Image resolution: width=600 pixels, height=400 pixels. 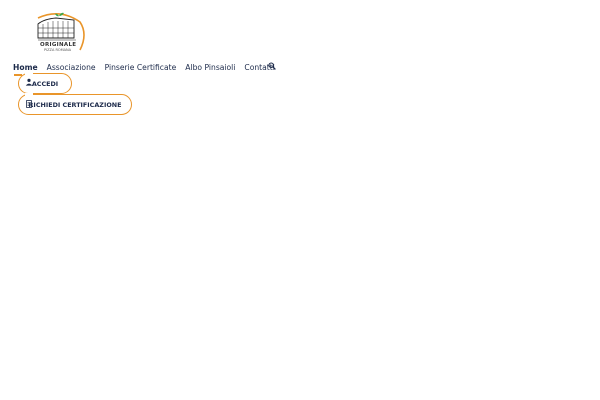 What do you see at coordinates (29, 100) in the screenshot?
I see `document-icon` at bounding box center [29, 100].